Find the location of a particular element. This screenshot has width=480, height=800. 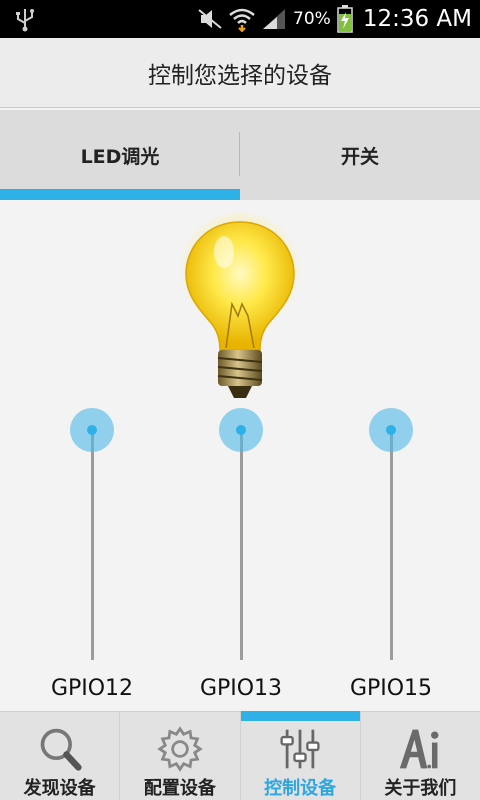

gpio15-slider is located at coordinates (391, 533).